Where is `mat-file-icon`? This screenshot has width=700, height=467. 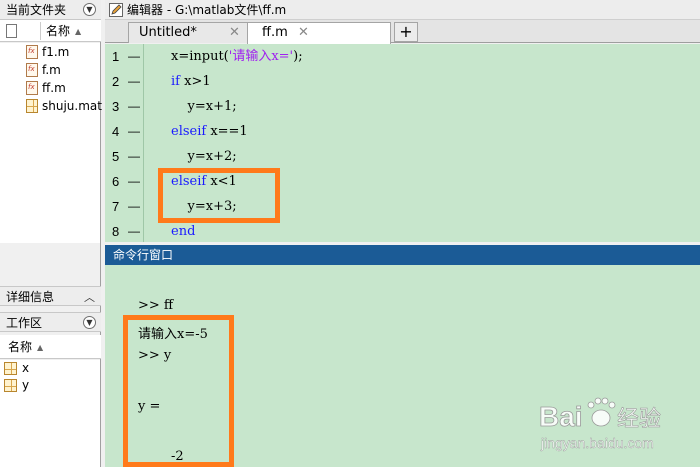 mat-file-icon is located at coordinates (32, 106).